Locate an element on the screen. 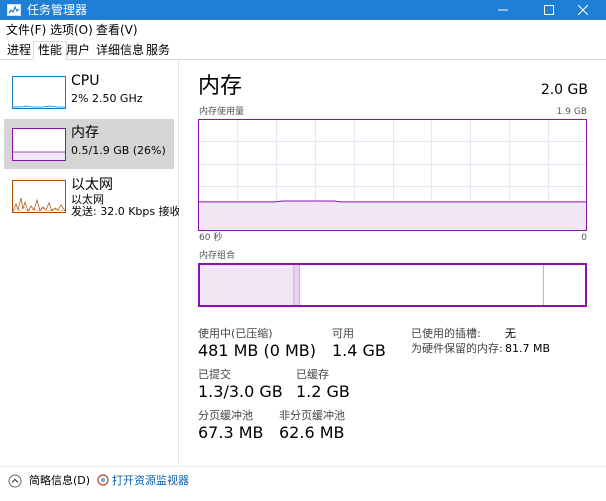 The height and width of the screenshot is (501, 606). minimize-button is located at coordinates (503, 10).